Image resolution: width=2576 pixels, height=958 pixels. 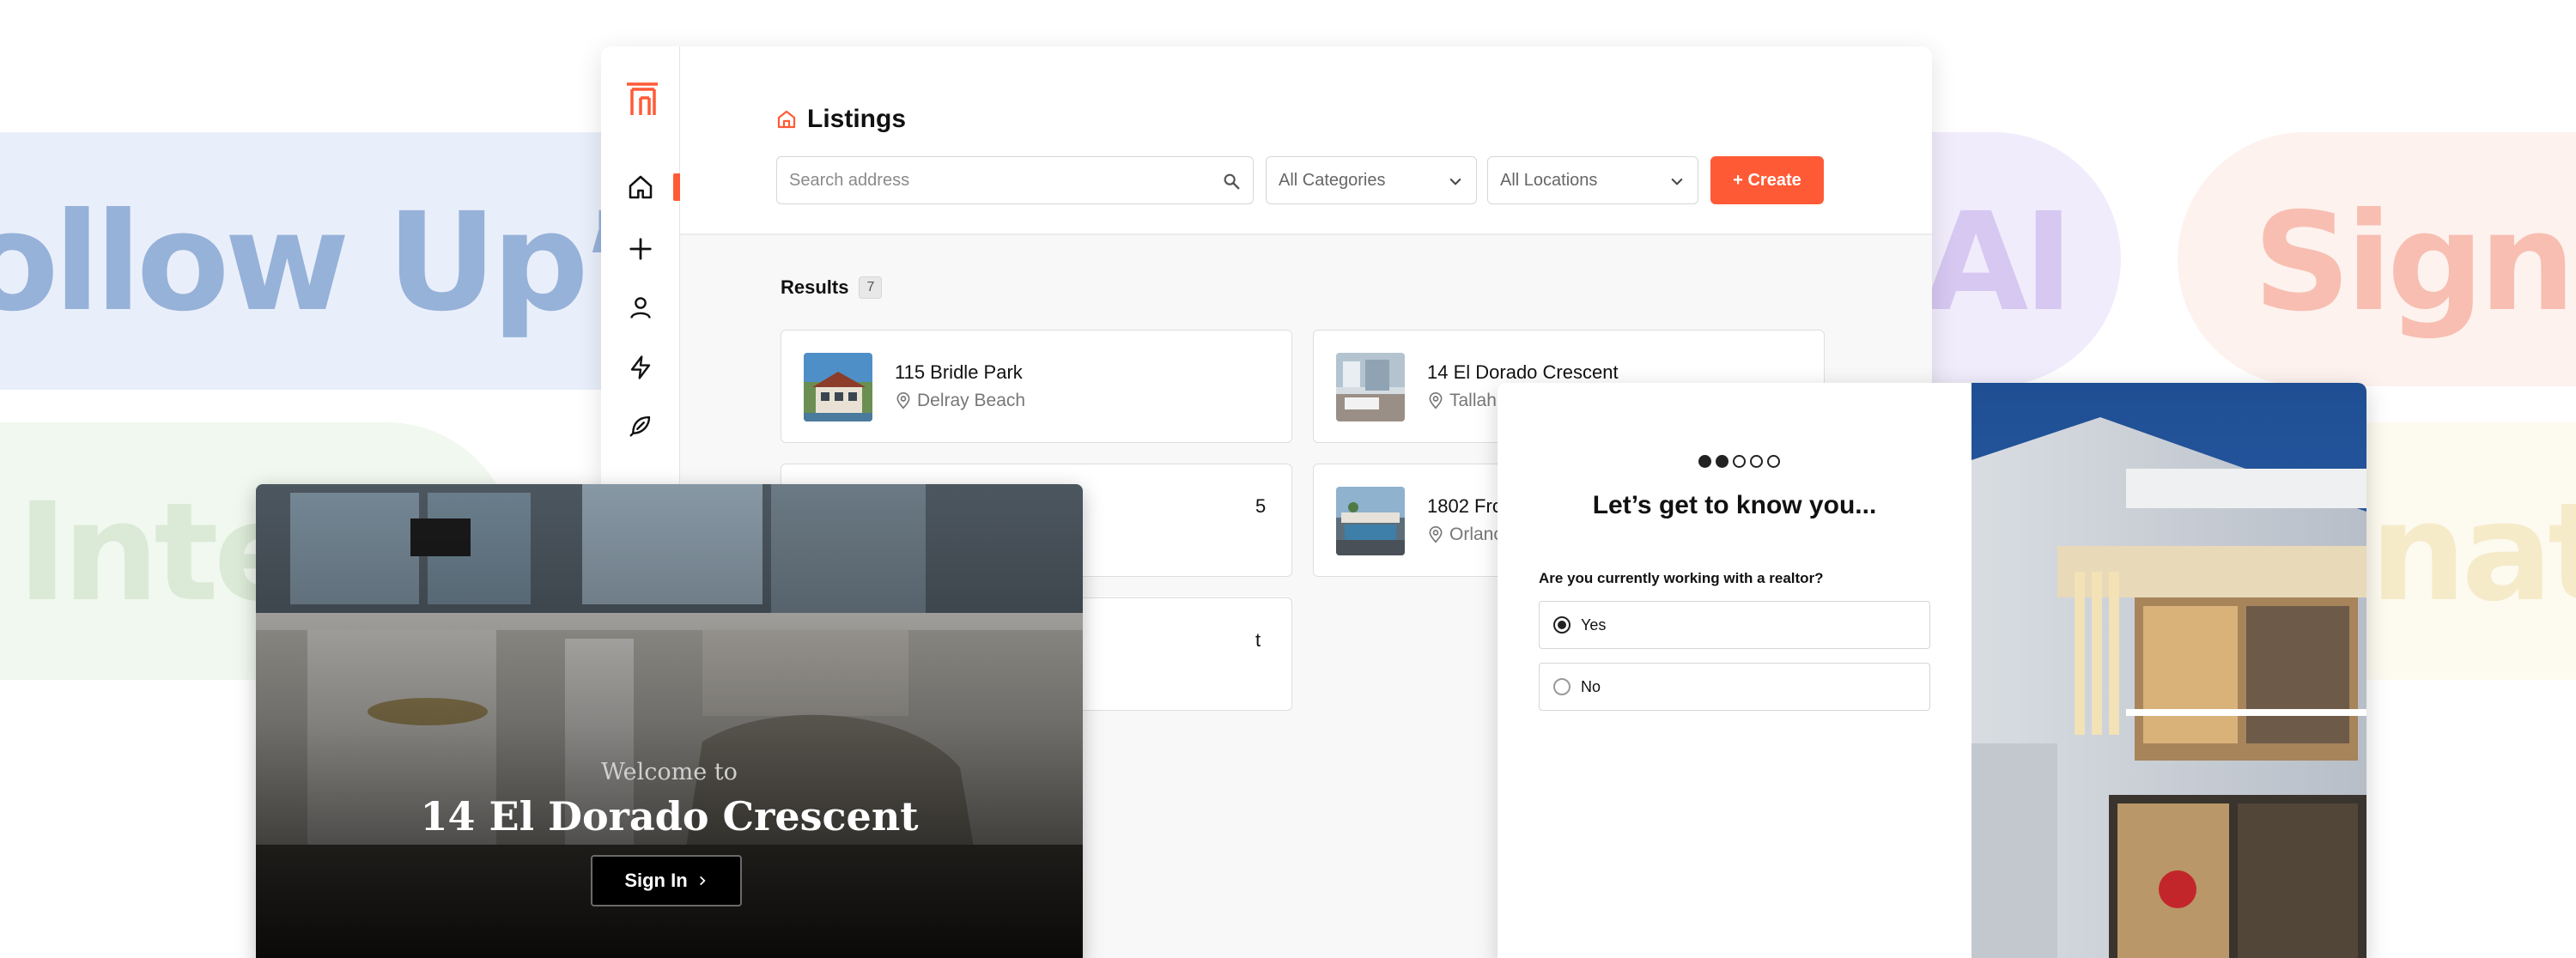 I want to click on user-icon, so click(x=640, y=307).